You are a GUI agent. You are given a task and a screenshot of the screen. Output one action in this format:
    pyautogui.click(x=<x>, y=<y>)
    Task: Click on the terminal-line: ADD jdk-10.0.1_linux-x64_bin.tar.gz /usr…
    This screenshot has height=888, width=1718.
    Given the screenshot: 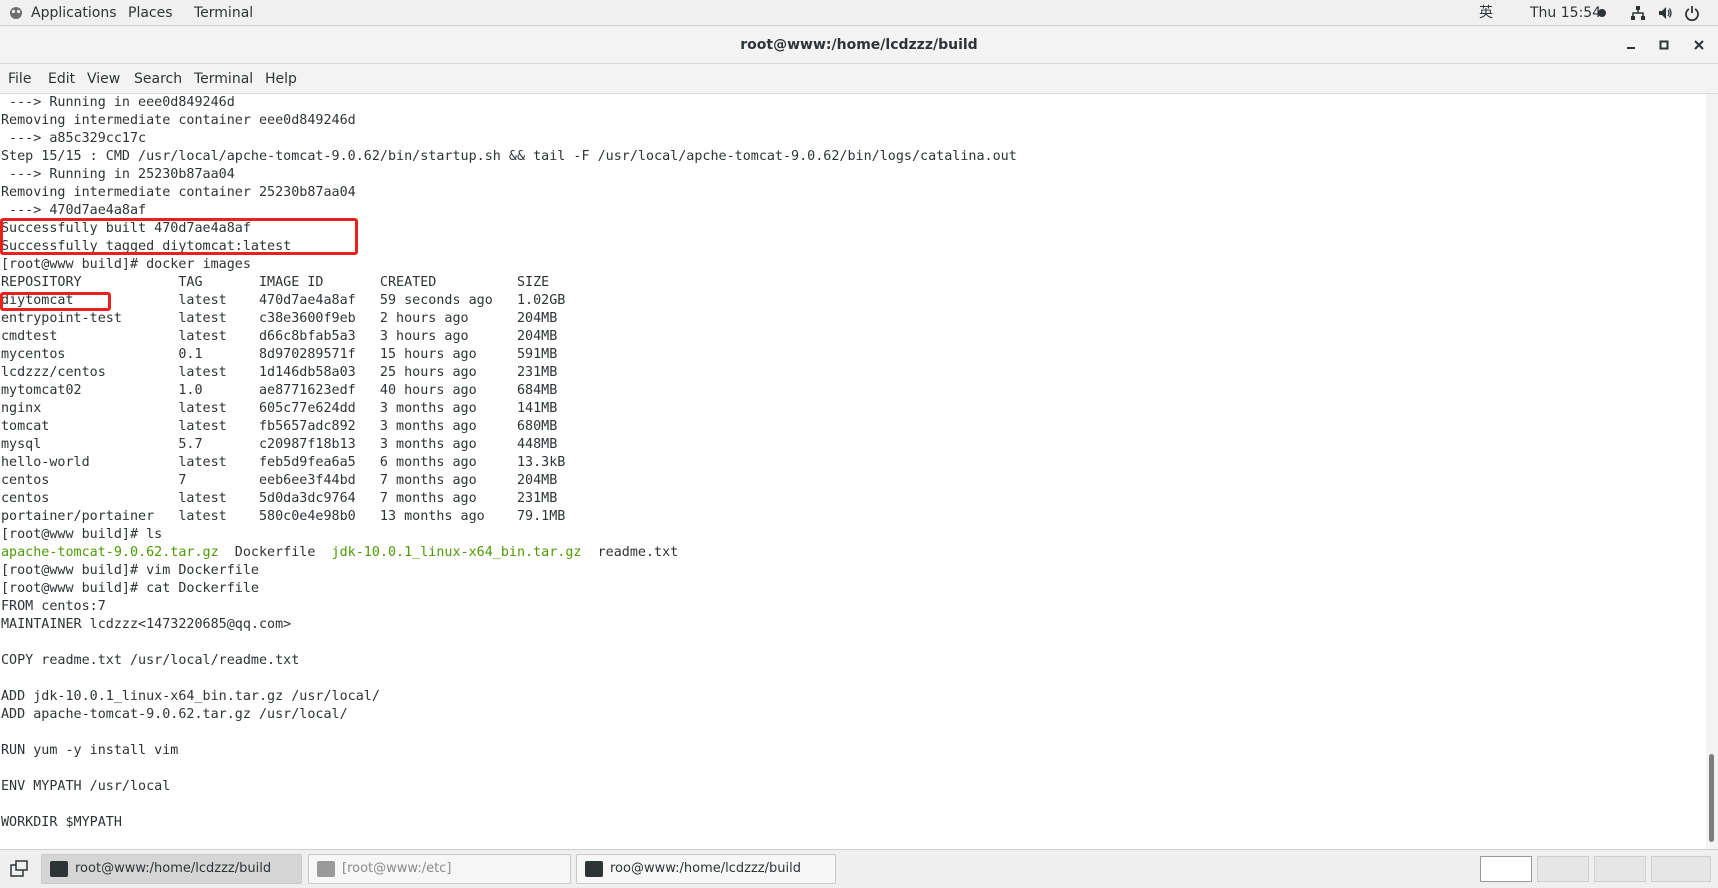 What is the action you would take?
    pyautogui.click(x=190, y=696)
    